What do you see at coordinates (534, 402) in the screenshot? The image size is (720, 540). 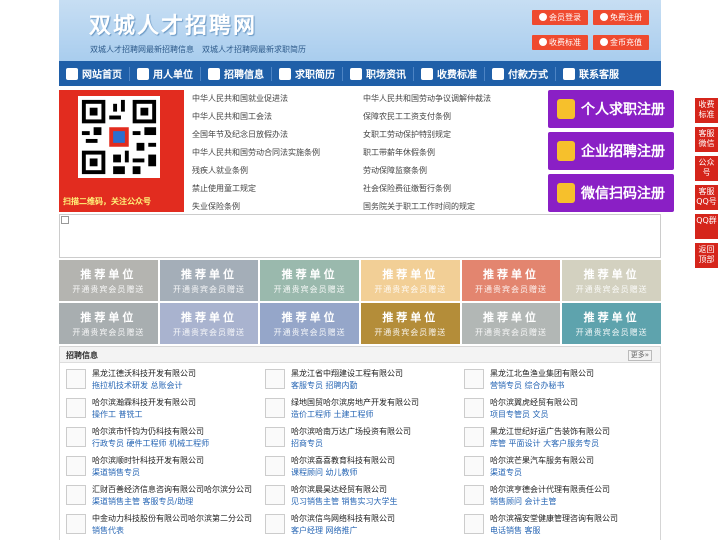 I see `company-name-link: 哈尔滨翼虎经贸有限公司` at bounding box center [534, 402].